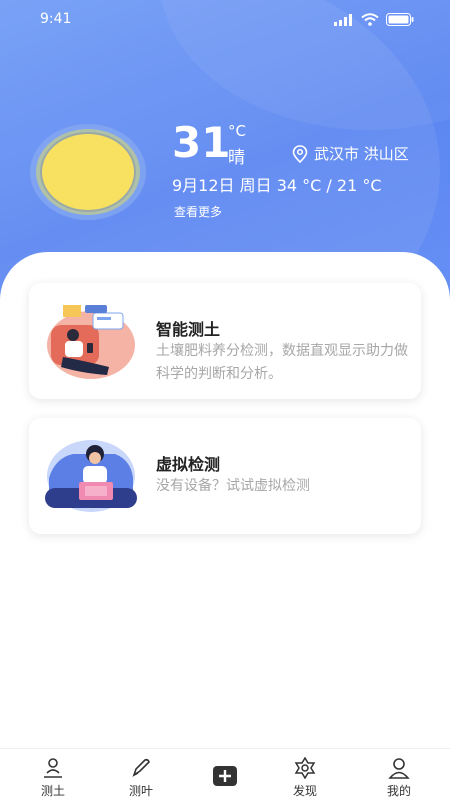 Image resolution: width=450 pixels, height=801 pixels. What do you see at coordinates (399, 768) in the screenshot?
I see `profile-icon` at bounding box center [399, 768].